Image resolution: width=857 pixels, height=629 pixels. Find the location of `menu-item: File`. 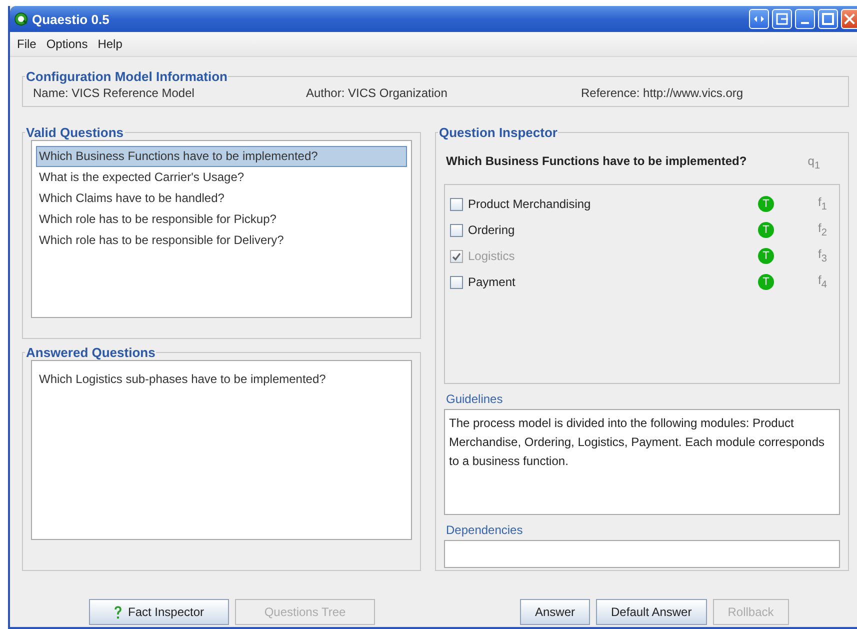

menu-item: File is located at coordinates (26, 44).